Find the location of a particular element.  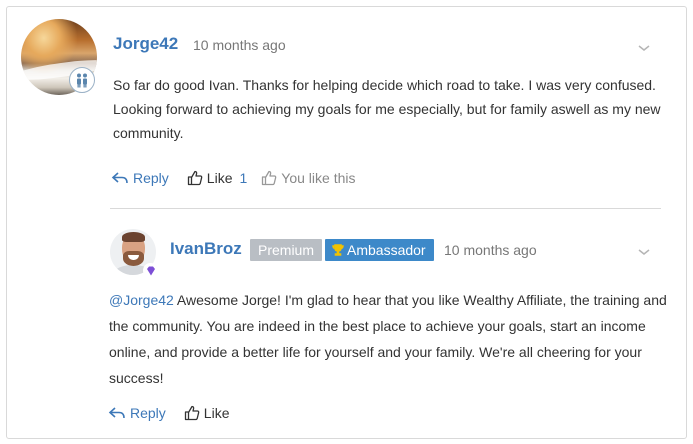

trophy-icon is located at coordinates (338, 250).